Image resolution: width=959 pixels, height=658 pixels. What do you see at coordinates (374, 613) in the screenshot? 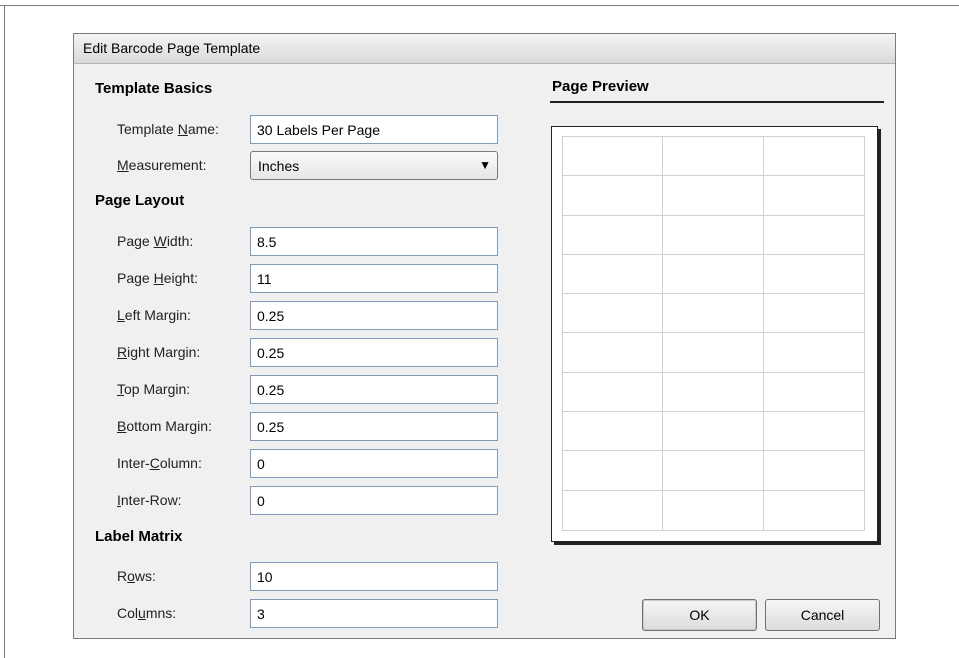
I see `columns-input` at bounding box center [374, 613].